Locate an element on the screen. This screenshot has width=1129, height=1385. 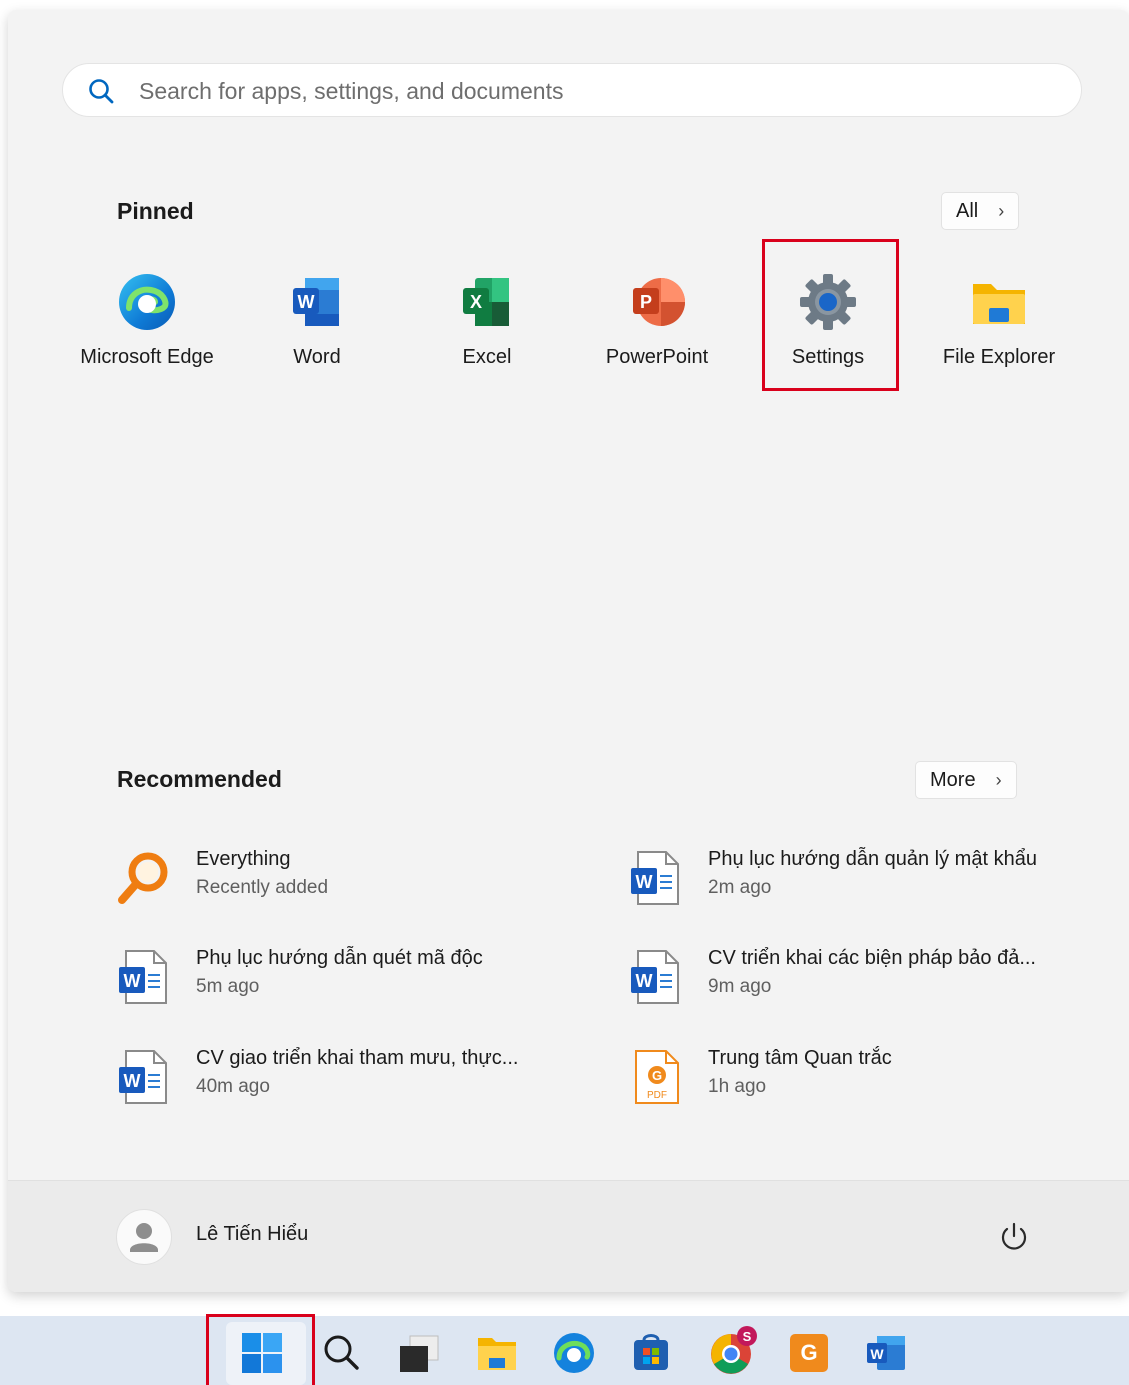
all-apps-label: All is located at coordinates (967, 210).